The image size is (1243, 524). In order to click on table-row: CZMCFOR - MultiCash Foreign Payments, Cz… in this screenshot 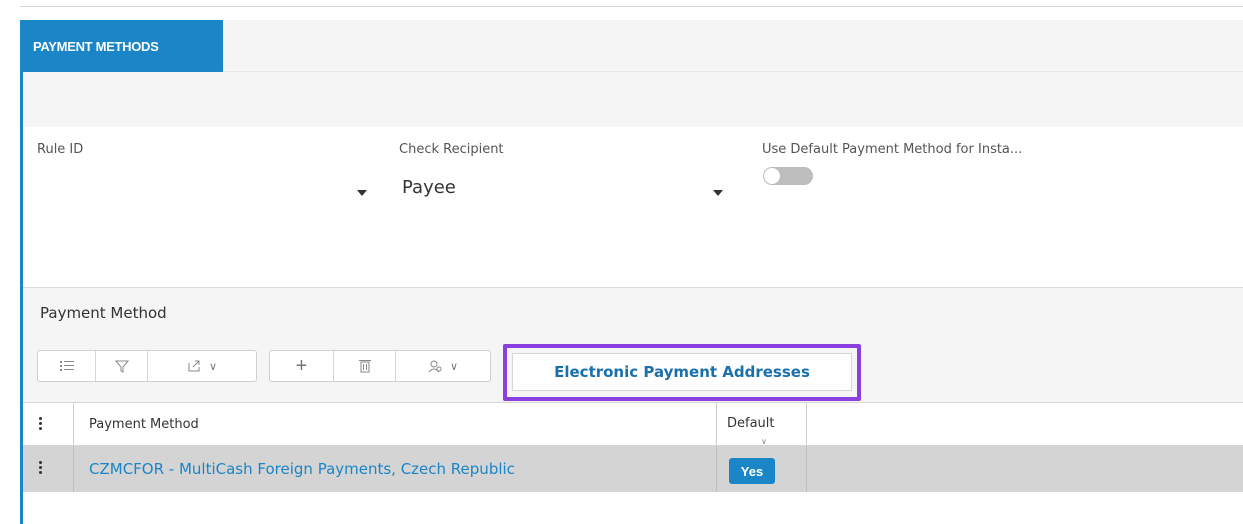, I will do `click(633, 469)`.